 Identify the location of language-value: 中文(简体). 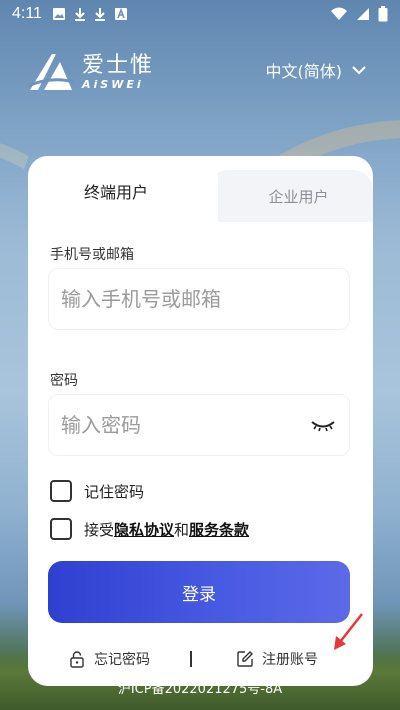
(304, 71).